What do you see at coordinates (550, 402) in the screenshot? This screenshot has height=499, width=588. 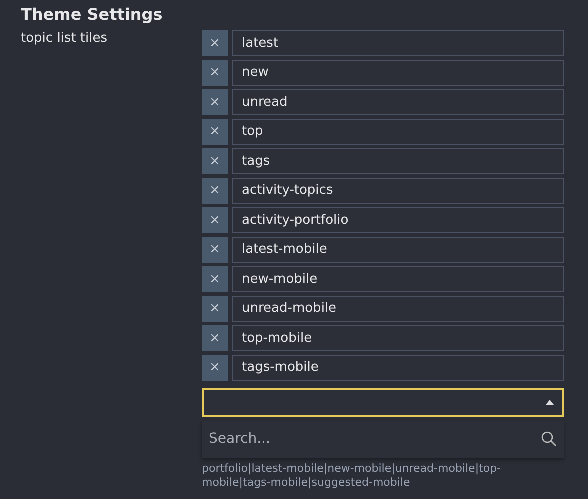 I see `caret-icon` at bounding box center [550, 402].